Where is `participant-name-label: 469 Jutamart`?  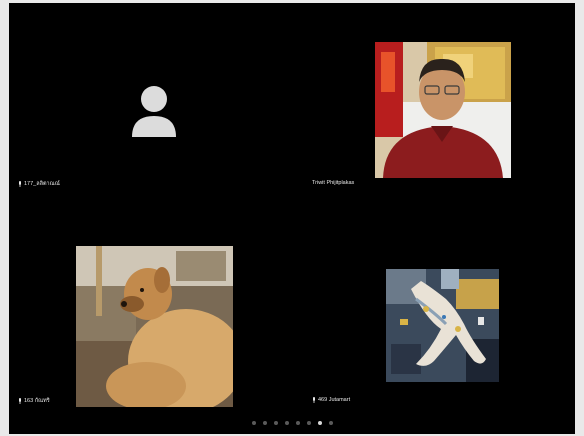
participant-name-label: 469 Jutamart is located at coordinates (331, 400).